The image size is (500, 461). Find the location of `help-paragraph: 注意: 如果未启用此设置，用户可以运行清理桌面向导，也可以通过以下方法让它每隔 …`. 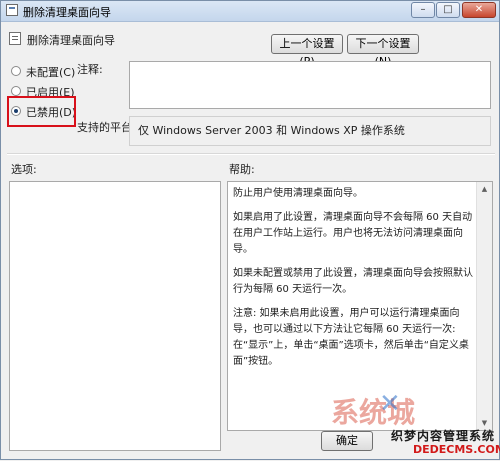

help-paragraph: 注意: 如果未启用此设置，用户可以运行清理桌面向导，也可以通过以下方法让它每隔 … is located at coordinates (351, 337).